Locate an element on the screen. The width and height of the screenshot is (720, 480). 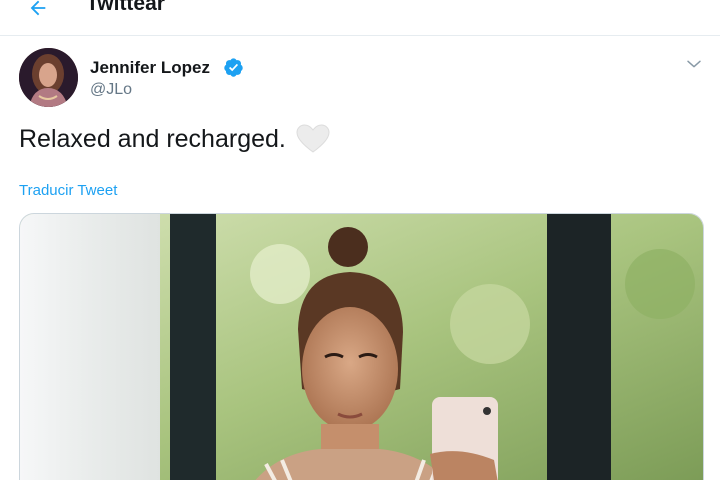
avatar is located at coordinates (48, 77).